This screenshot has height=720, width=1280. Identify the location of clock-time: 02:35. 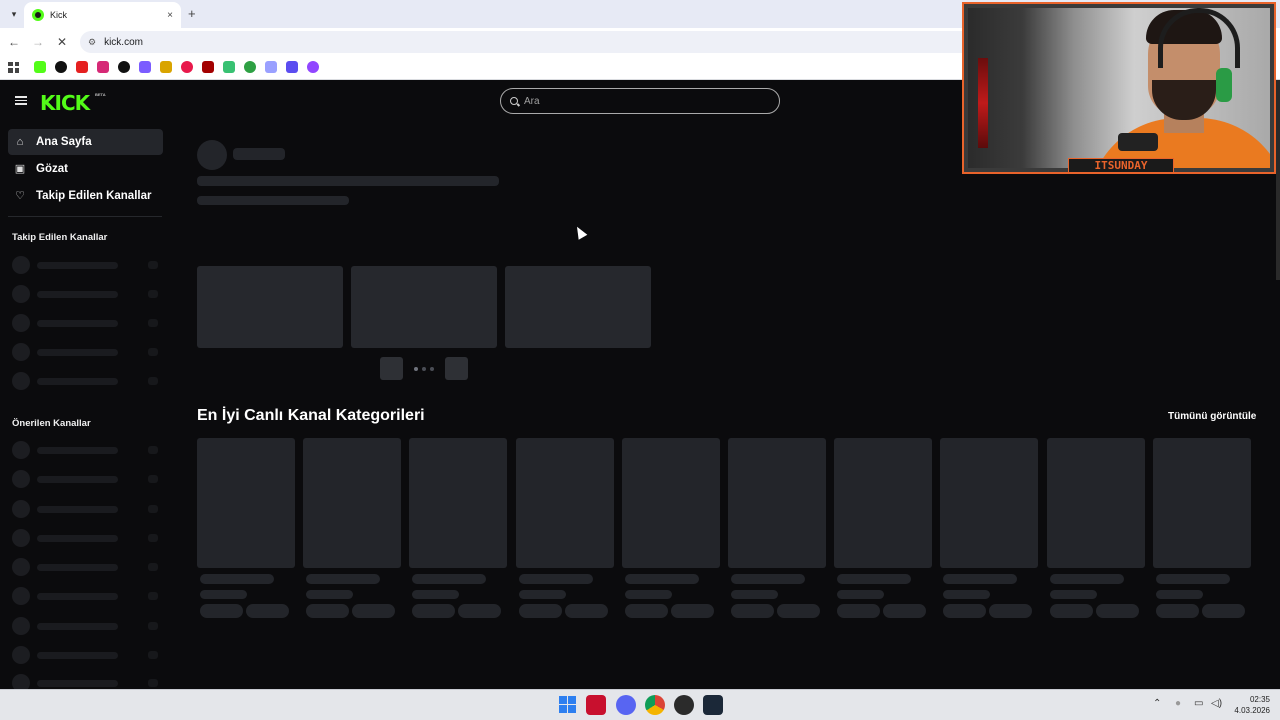
(1259, 699).